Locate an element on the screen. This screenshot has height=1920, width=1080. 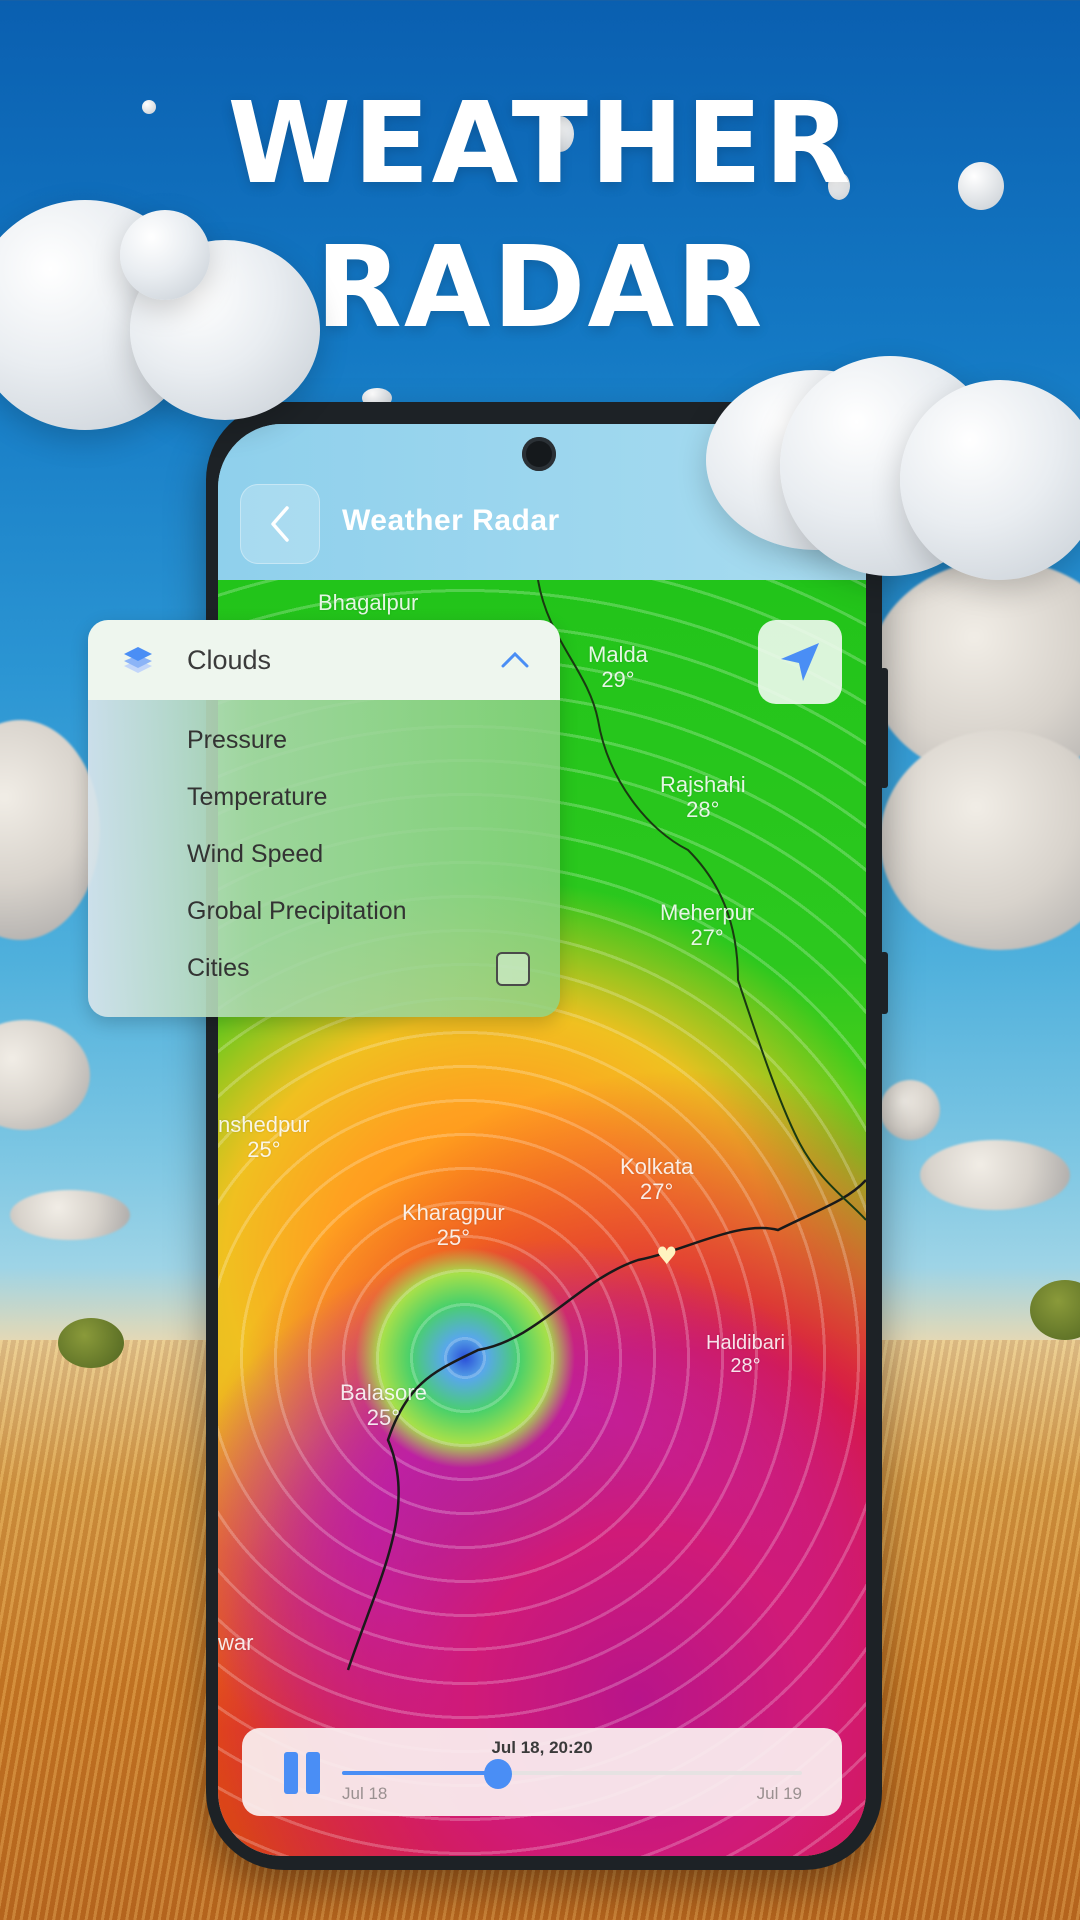
city-name: war is located at coordinates (236, 1642).